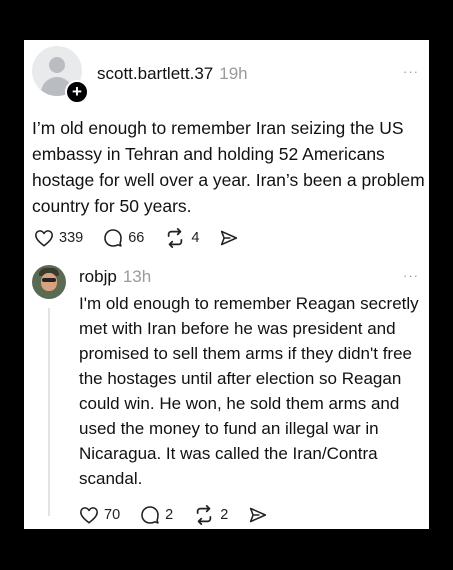 This screenshot has width=453, height=570. What do you see at coordinates (233, 73) in the screenshot?
I see `timestamp: 19h` at bounding box center [233, 73].